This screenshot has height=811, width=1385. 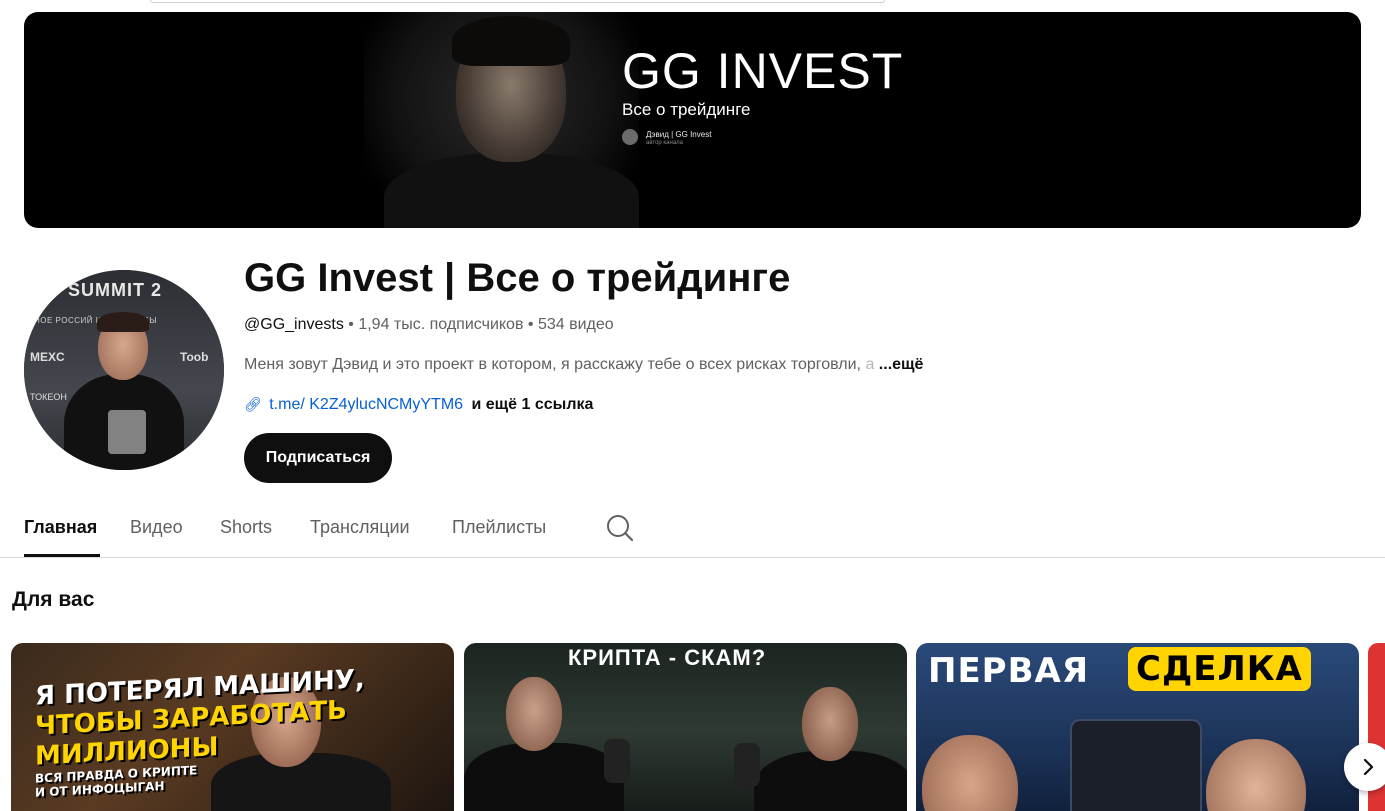 What do you see at coordinates (868, 364) in the screenshot?
I see `description-faded-text: а` at bounding box center [868, 364].